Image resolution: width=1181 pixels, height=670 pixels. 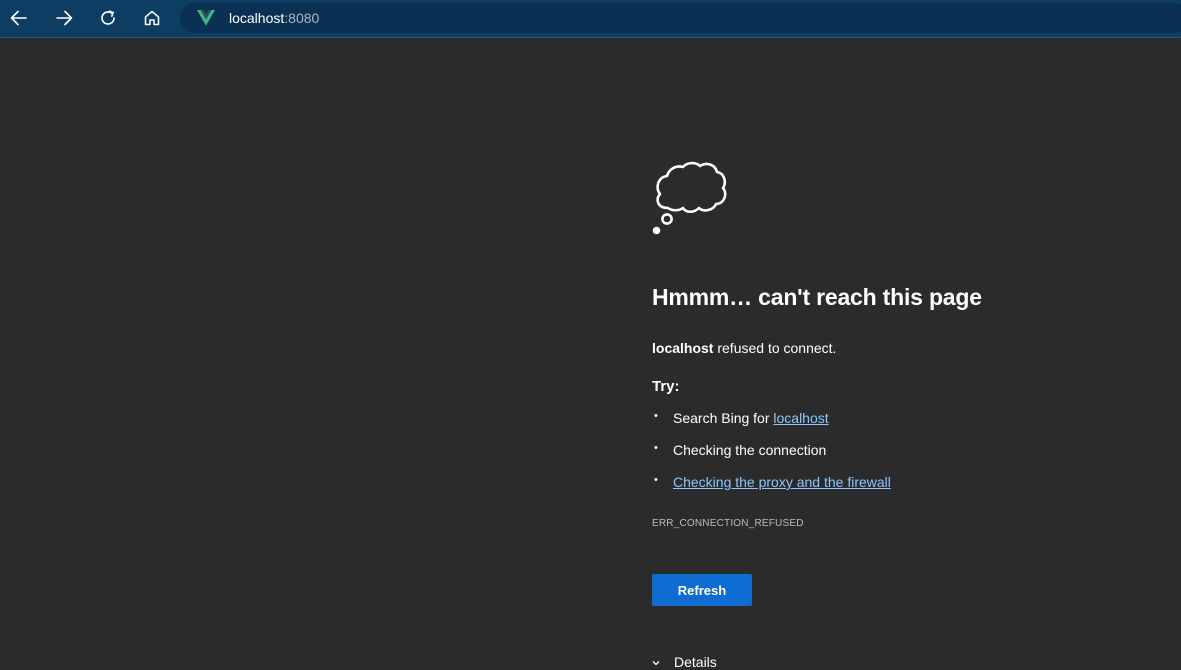 What do you see at coordinates (689, 198) in the screenshot?
I see `thought-cloud-icon` at bounding box center [689, 198].